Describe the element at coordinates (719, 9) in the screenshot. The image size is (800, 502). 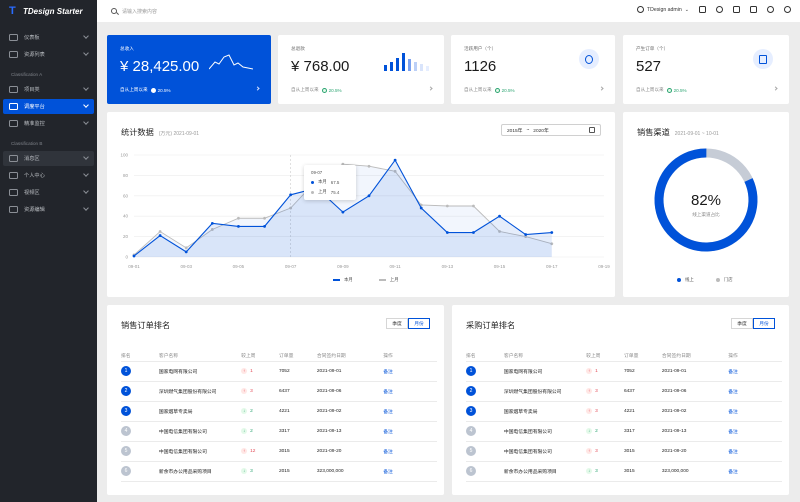
I see `globe-icon` at that location.